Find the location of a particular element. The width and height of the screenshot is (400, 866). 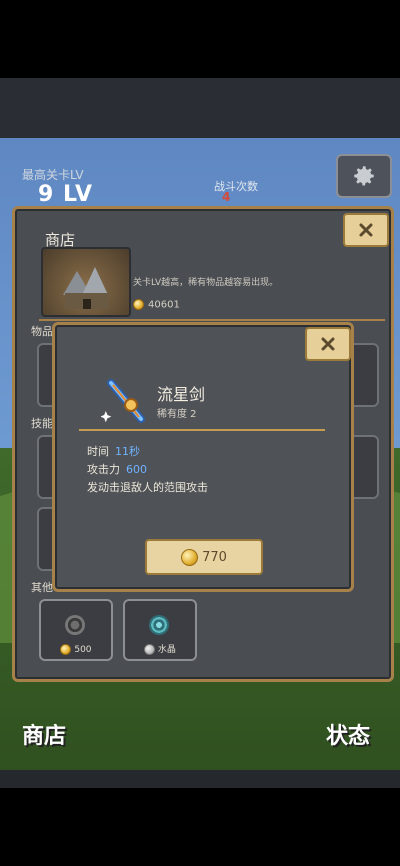

other-item: 水晶 is located at coordinates (160, 630).